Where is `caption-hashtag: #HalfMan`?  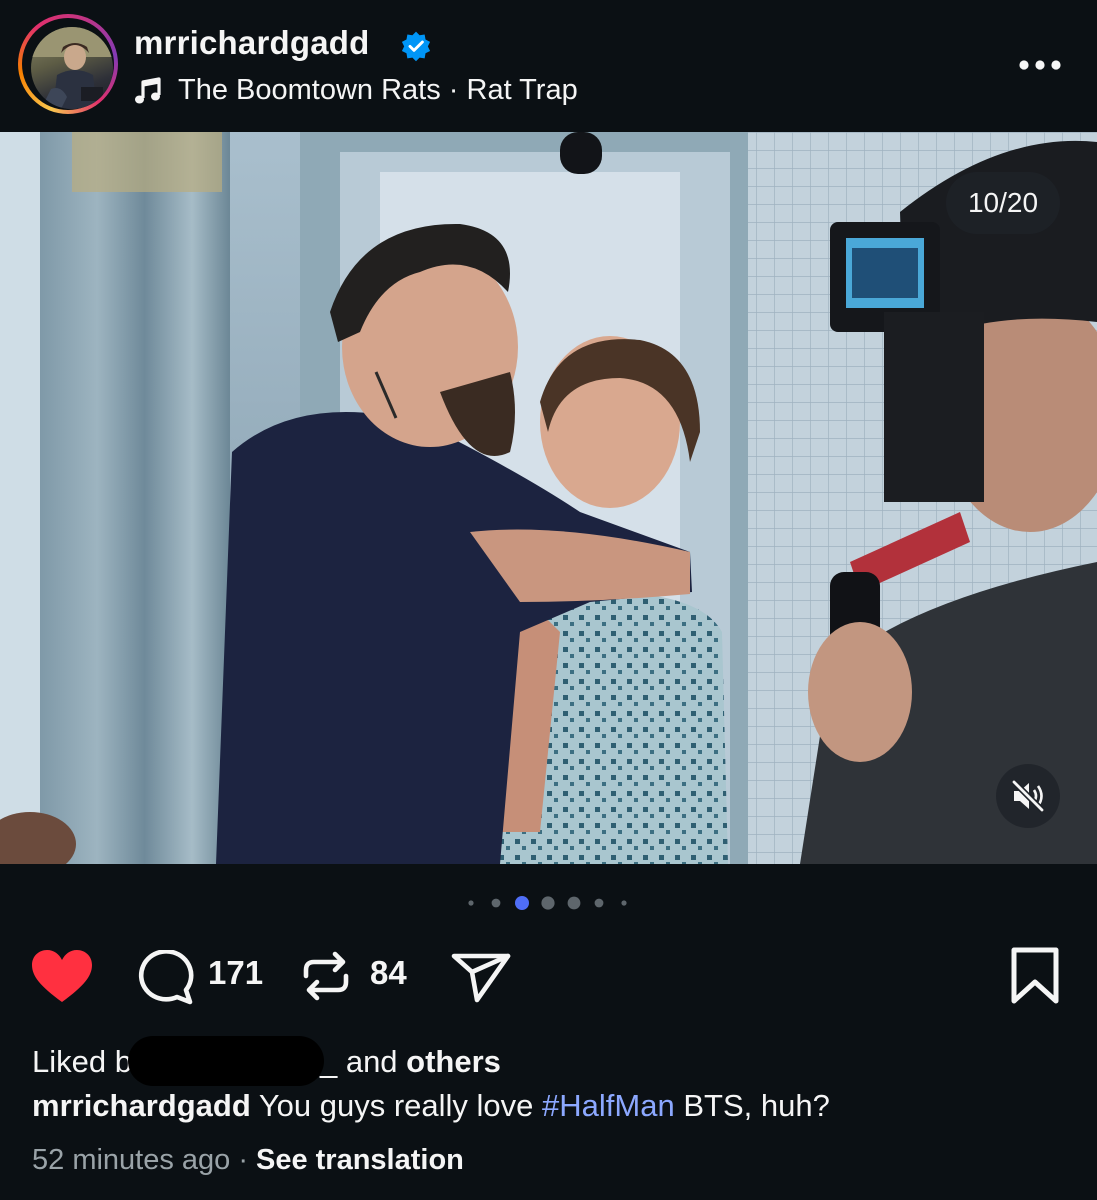 caption-hashtag: #HalfMan is located at coordinates (608, 1105).